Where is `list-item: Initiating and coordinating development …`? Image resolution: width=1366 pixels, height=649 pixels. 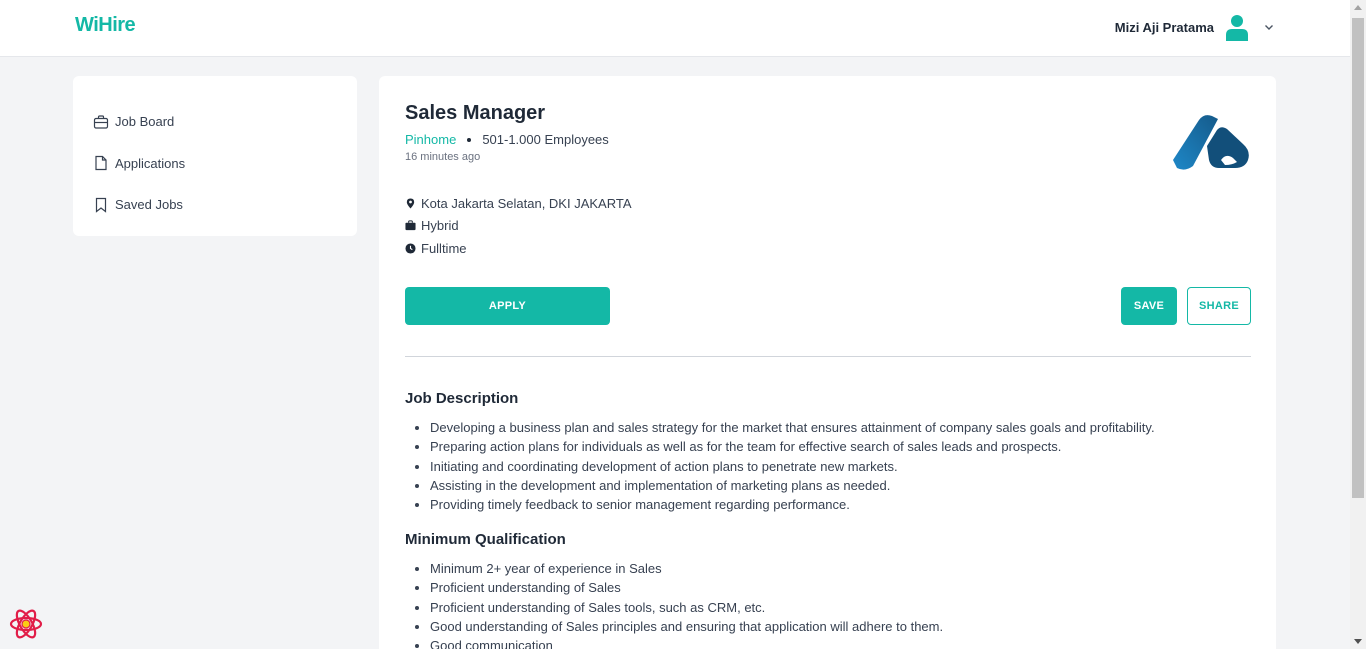
list-item: Initiating and coordinating development … is located at coordinates (780, 466).